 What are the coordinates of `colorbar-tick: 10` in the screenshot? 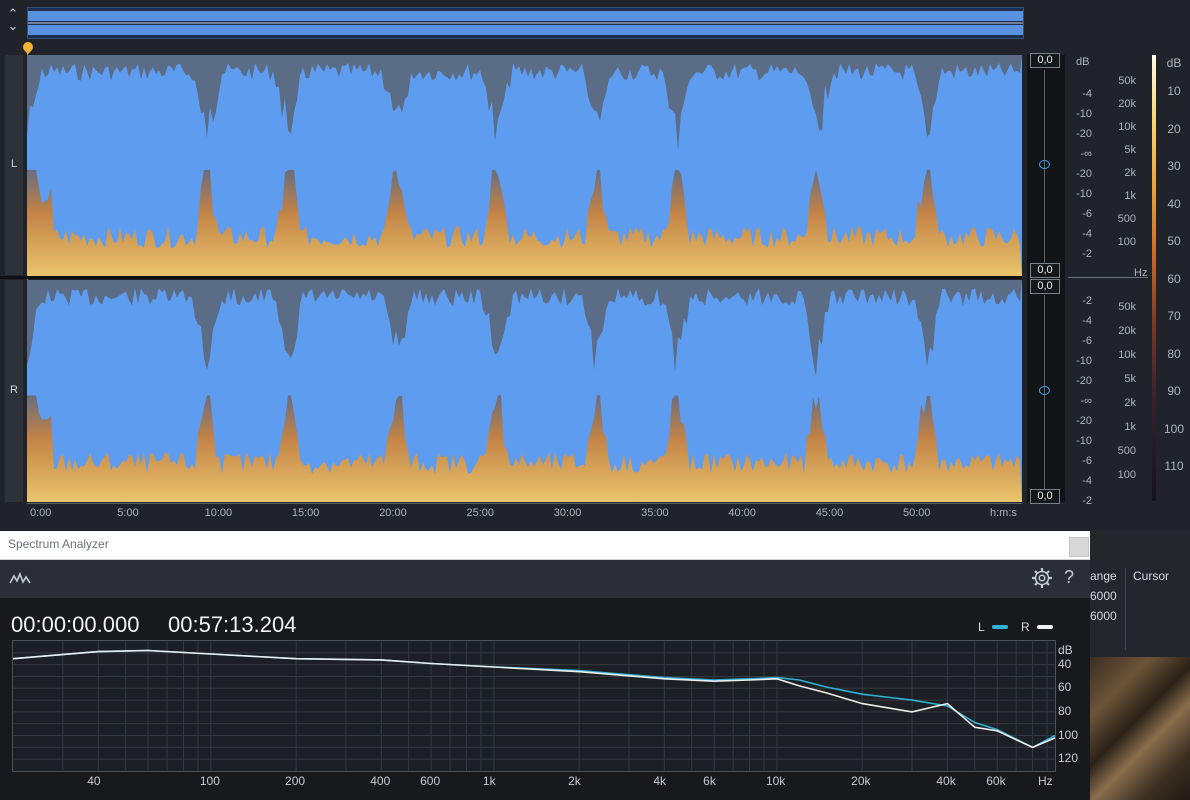 It's located at (1174, 91).